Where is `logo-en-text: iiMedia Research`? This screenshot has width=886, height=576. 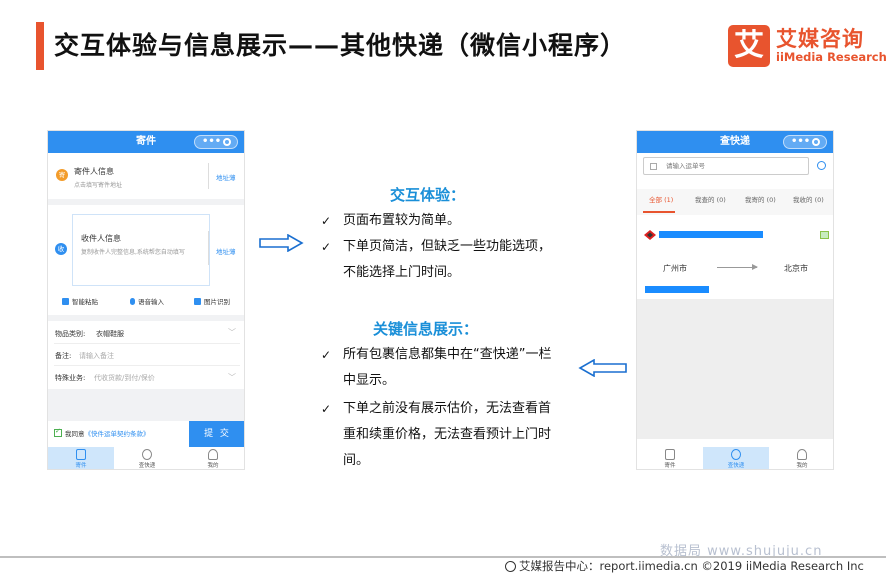 logo-en-text: iiMedia Research is located at coordinates (831, 57).